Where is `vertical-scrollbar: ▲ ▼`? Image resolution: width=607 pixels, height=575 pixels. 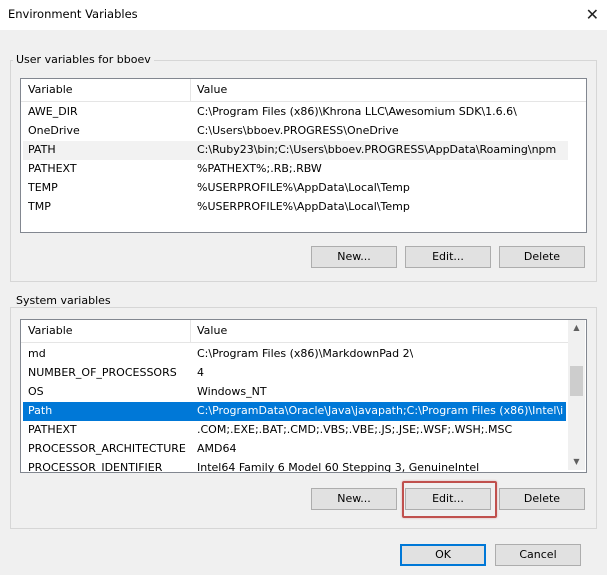 vertical-scrollbar: ▲ ▼ is located at coordinates (576, 395).